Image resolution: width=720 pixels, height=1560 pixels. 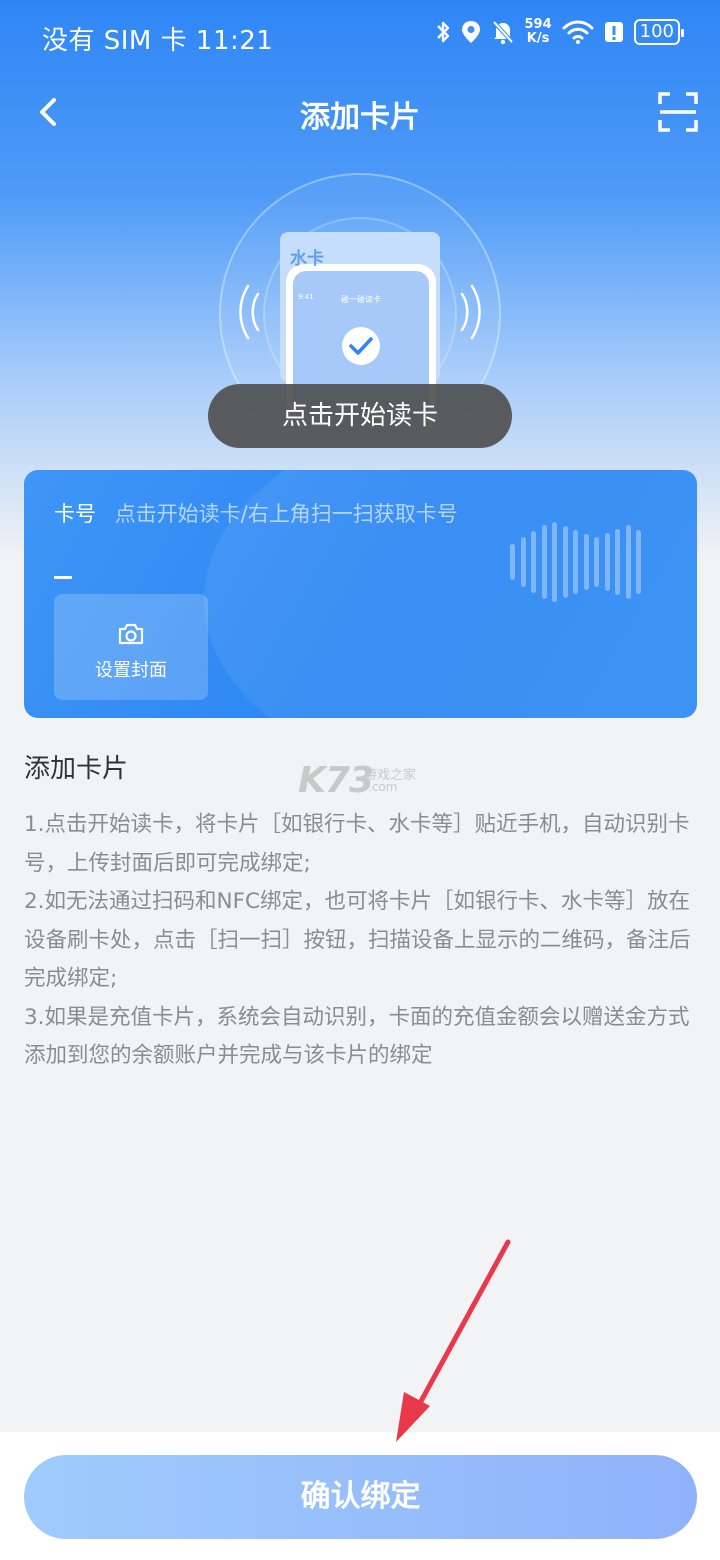 I want to click on watermark-logo: K73, so click(x=336, y=780).